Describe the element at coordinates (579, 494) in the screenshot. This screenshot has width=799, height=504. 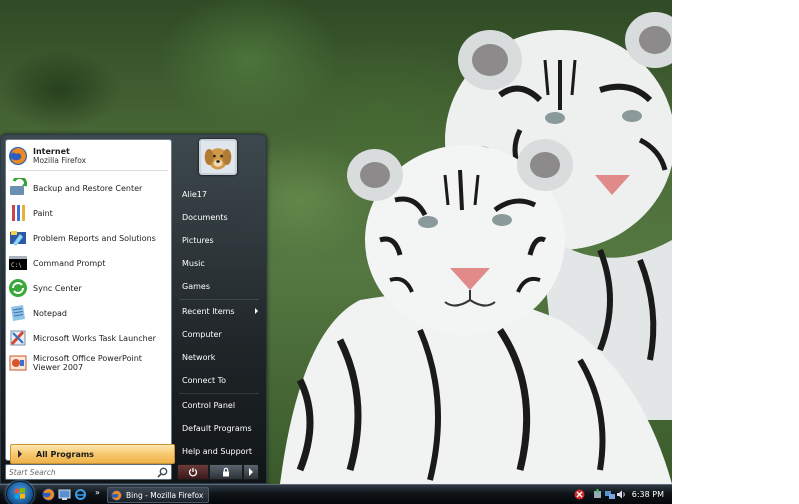
I see `security-alert-icon` at that location.